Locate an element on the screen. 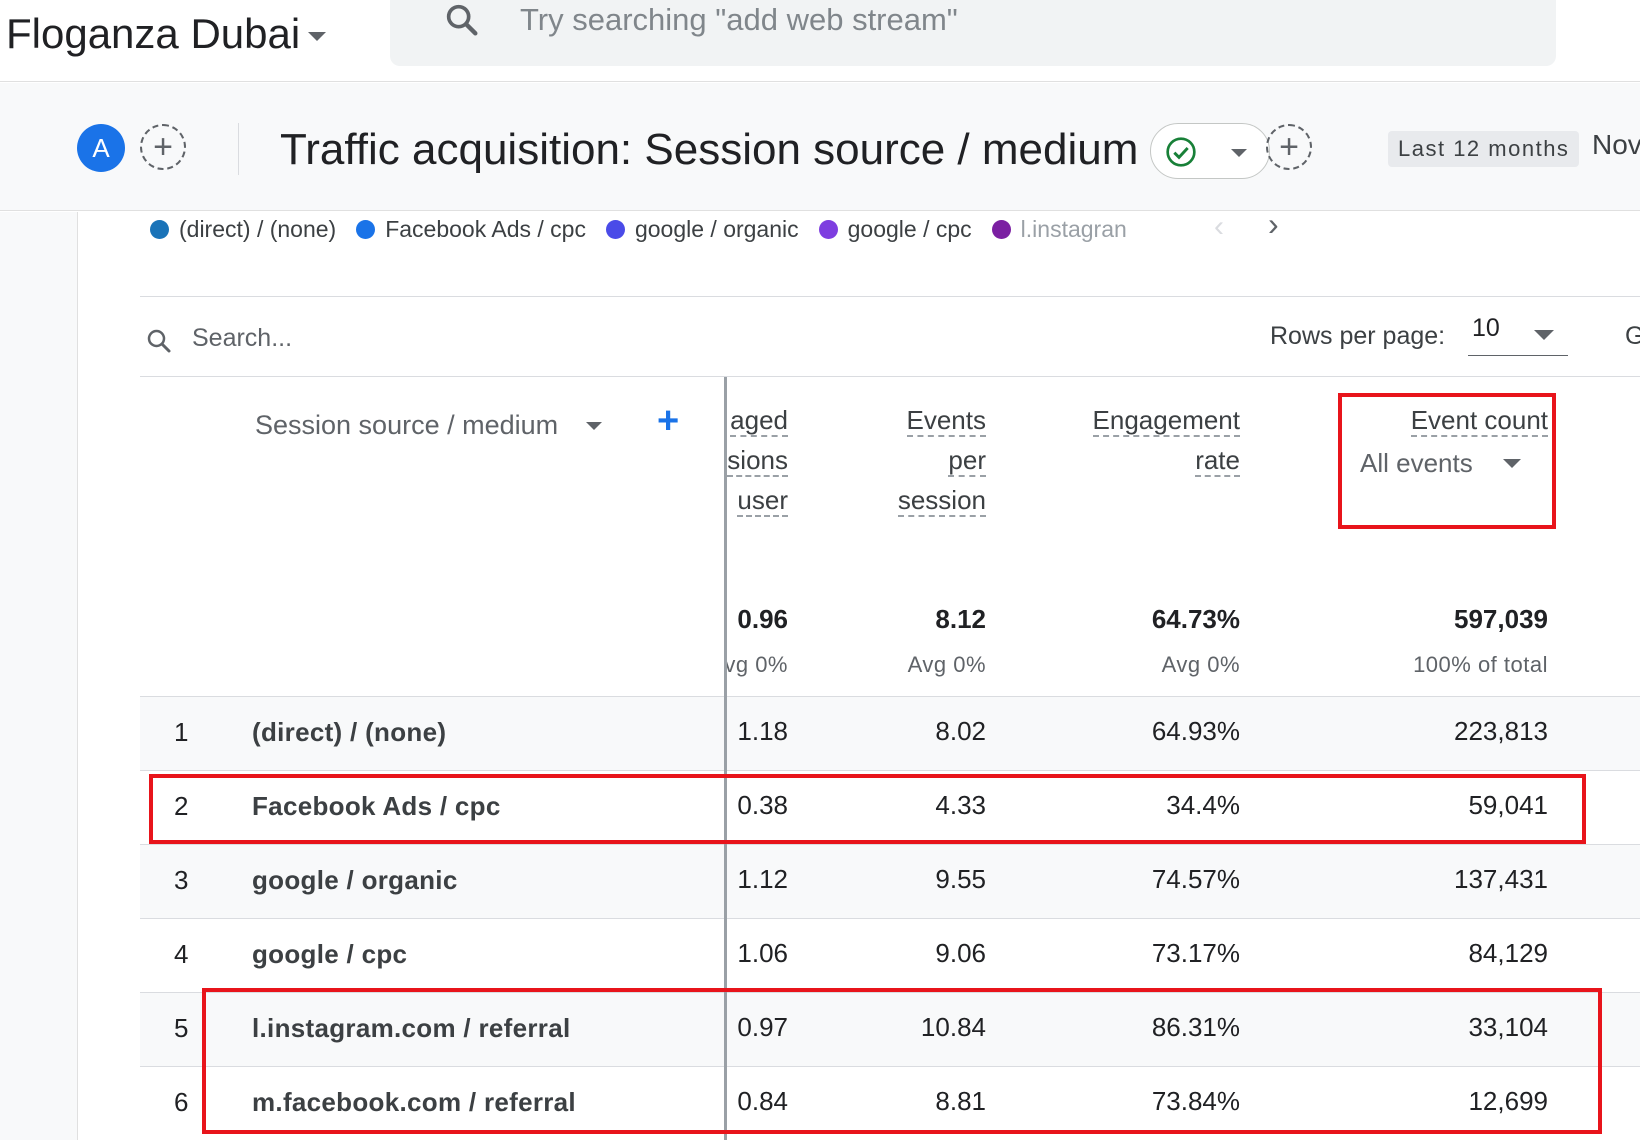 The width and height of the screenshot is (1640, 1140). add-comparison-button: + is located at coordinates (163, 147).